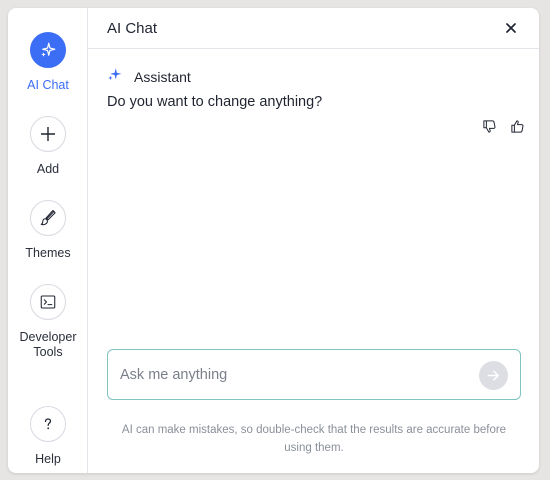 Image resolution: width=550 pixels, height=480 pixels. I want to click on assistant-name: Assistant, so click(162, 77).